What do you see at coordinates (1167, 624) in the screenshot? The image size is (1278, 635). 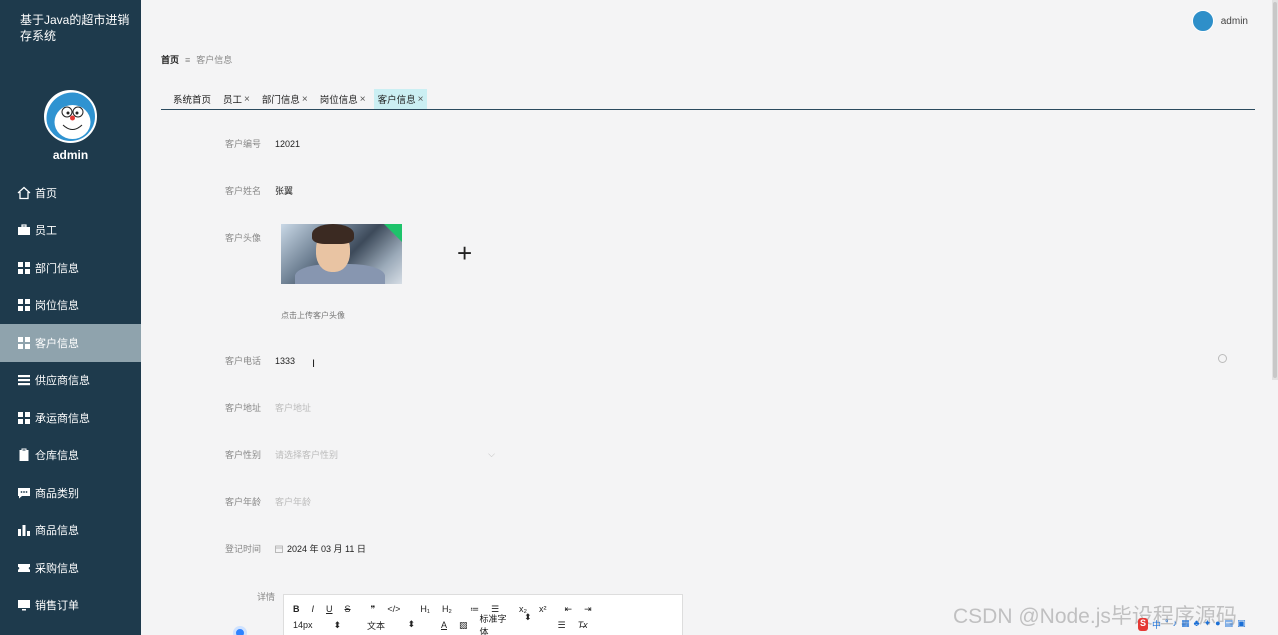 I see `ime-punct-icon: °` at bounding box center [1167, 624].